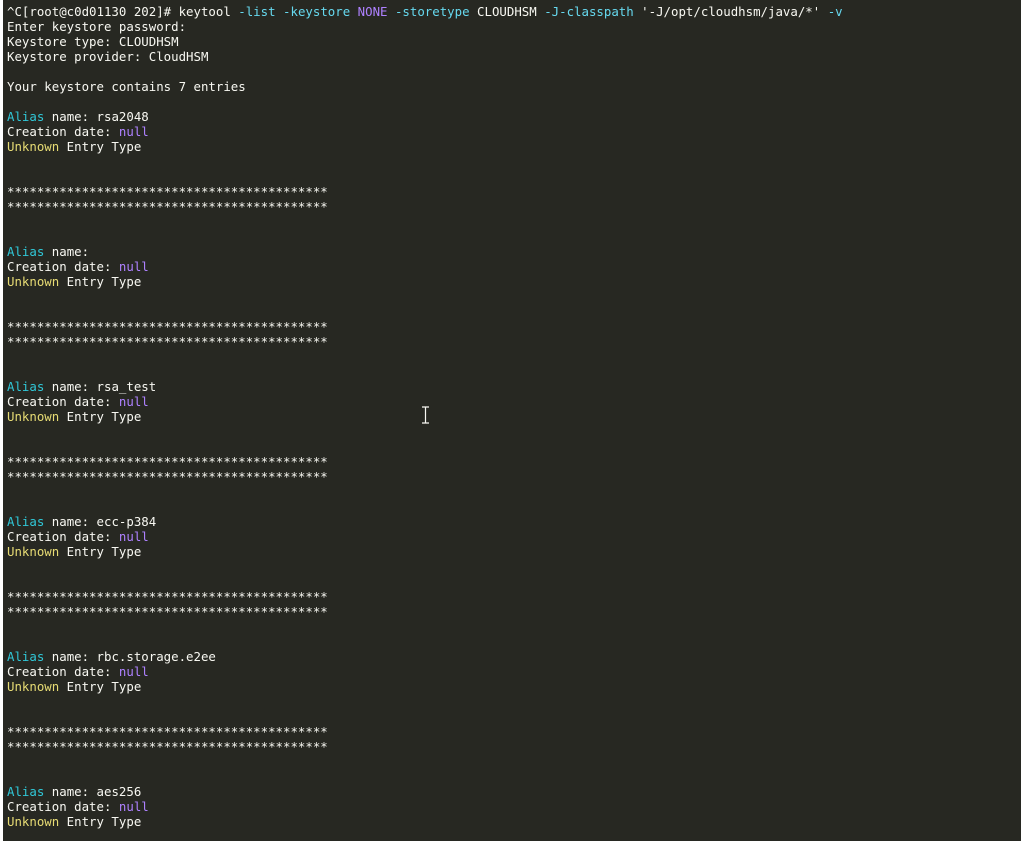 The image size is (1021, 841). I want to click on storetype-flag: -storetype, so click(432, 11).